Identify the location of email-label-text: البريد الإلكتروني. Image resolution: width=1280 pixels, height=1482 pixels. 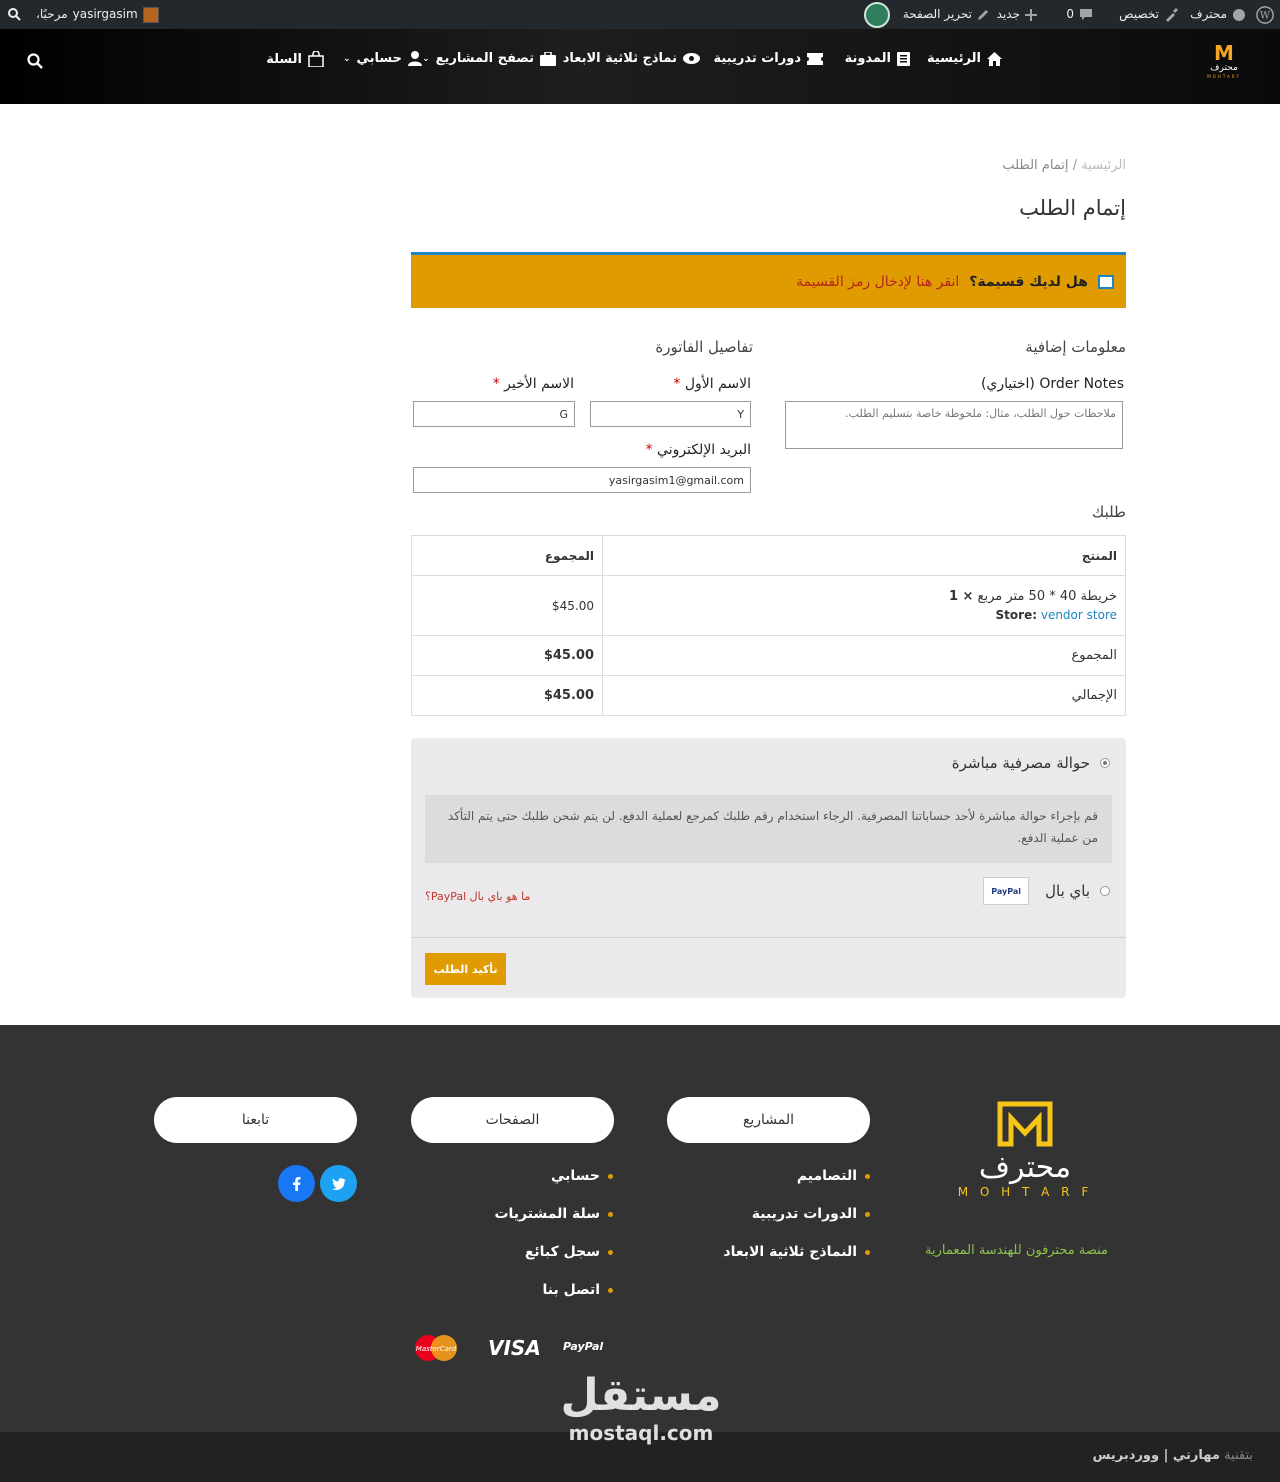
(704, 450).